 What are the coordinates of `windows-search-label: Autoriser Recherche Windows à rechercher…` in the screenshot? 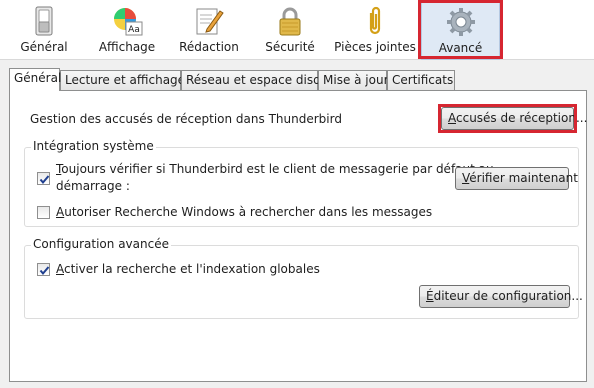 It's located at (244, 212).